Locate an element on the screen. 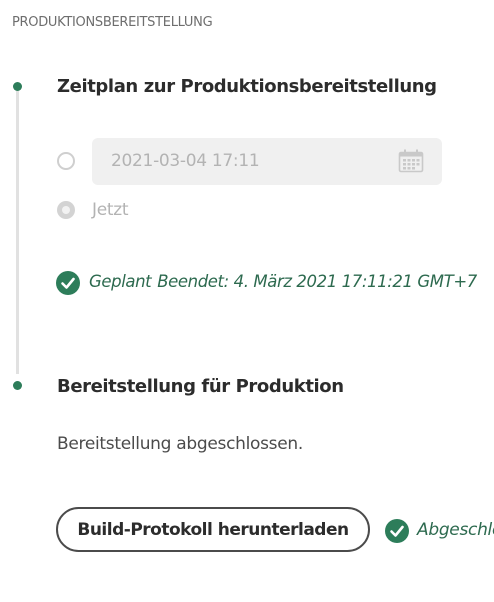 The height and width of the screenshot is (602, 494). timeline-dot-deploy is located at coordinates (17, 385).